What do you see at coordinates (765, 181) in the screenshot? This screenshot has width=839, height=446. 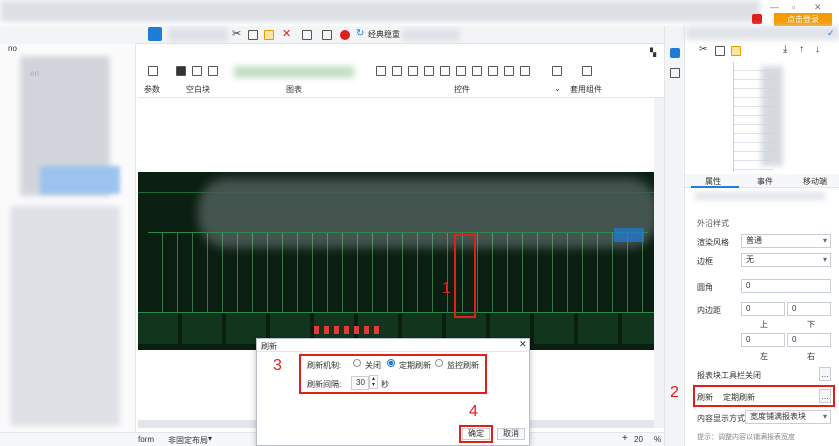 I see `tab-events: 事件` at bounding box center [765, 181].